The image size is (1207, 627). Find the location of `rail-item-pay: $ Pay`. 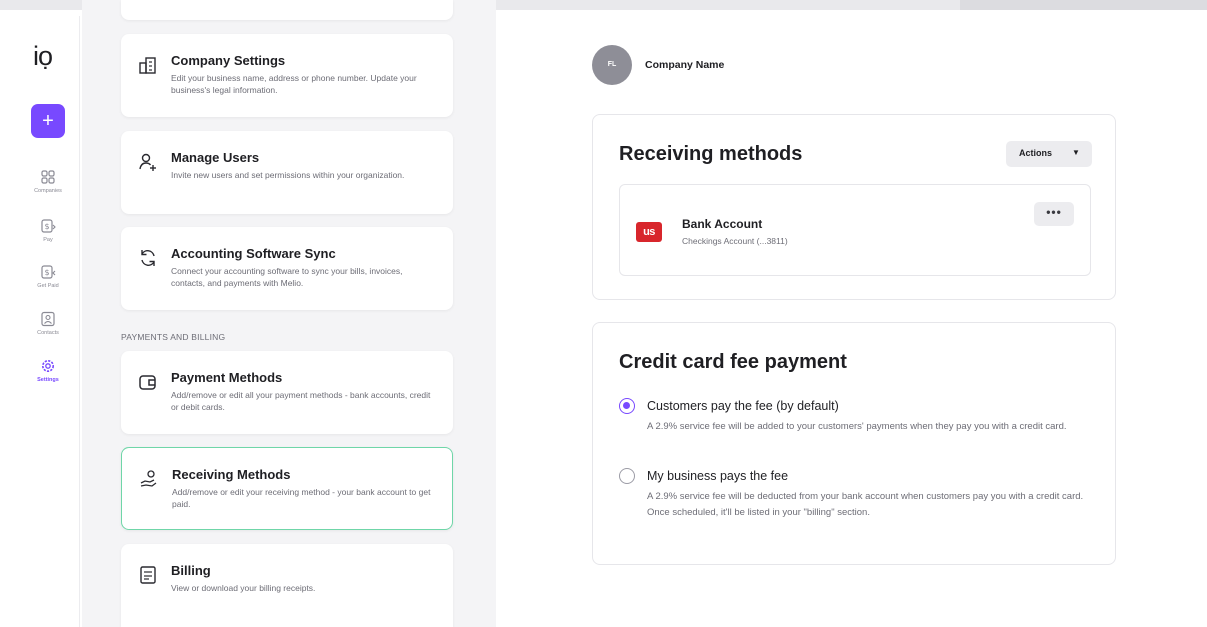

rail-item-pay: $ Pay is located at coordinates (48, 230).